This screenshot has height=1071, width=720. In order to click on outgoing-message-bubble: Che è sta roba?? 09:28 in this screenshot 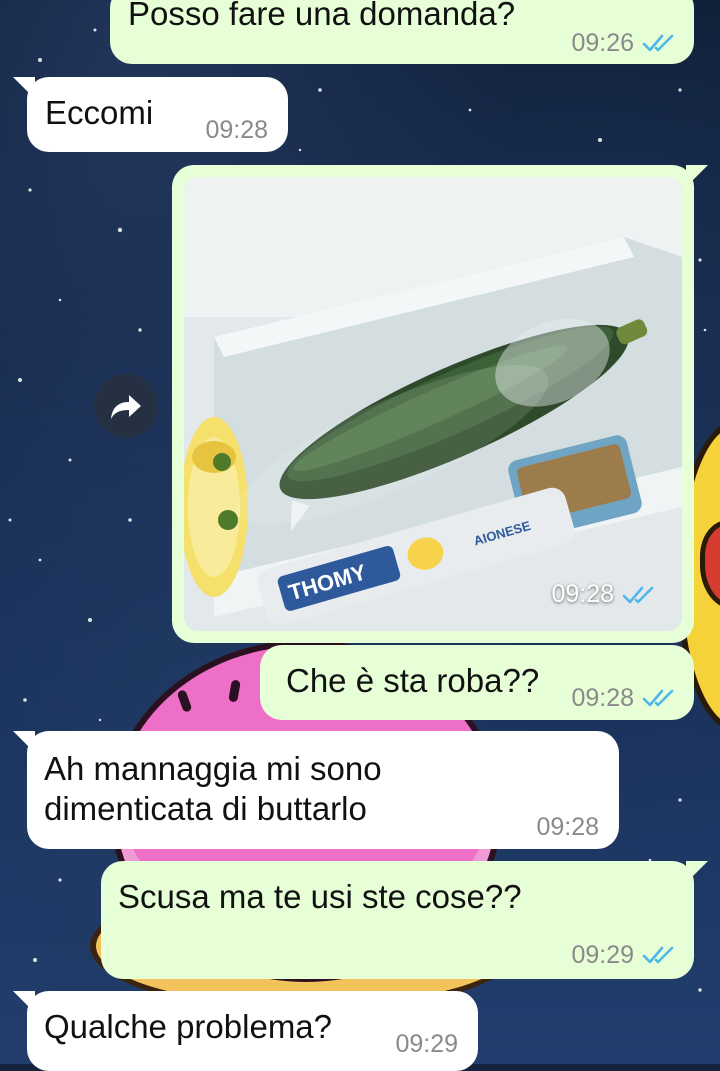, I will do `click(477, 682)`.